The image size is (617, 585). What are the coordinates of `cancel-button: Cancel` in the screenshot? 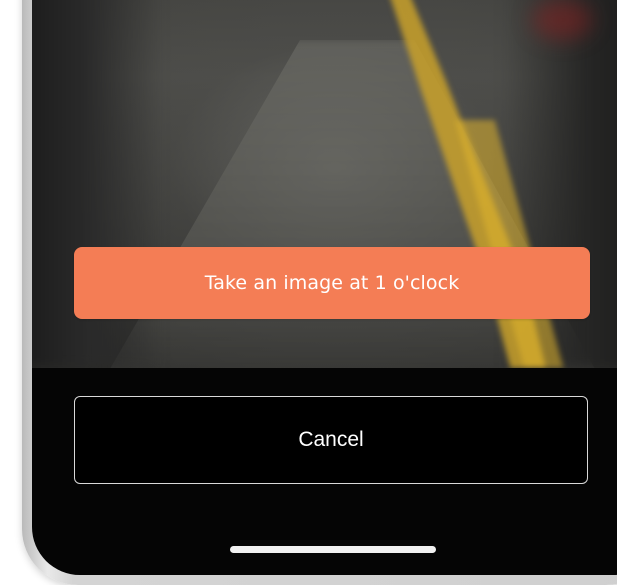 It's located at (331, 440).